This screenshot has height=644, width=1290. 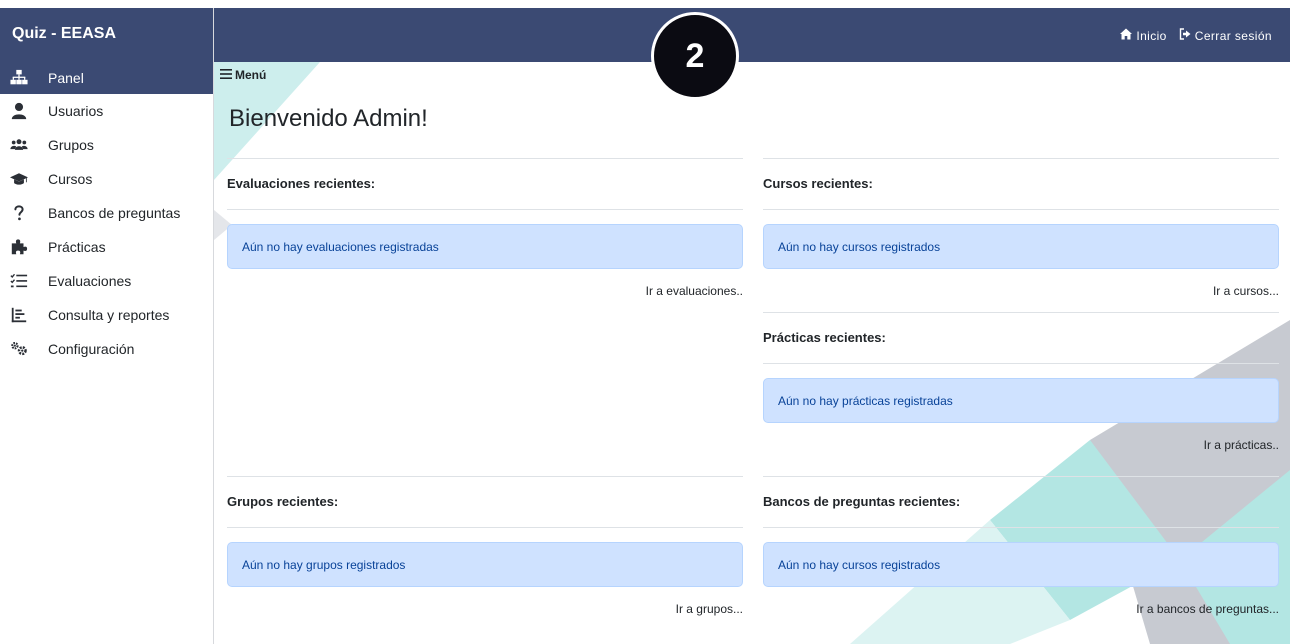 What do you see at coordinates (23, 179) in the screenshot?
I see `graduation-cap-icon` at bounding box center [23, 179].